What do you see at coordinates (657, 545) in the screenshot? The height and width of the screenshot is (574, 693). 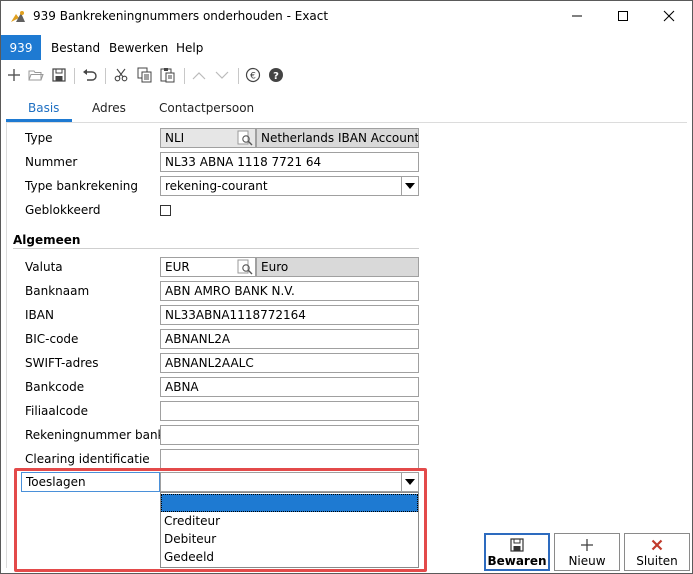 I see `close-x-icon` at bounding box center [657, 545].